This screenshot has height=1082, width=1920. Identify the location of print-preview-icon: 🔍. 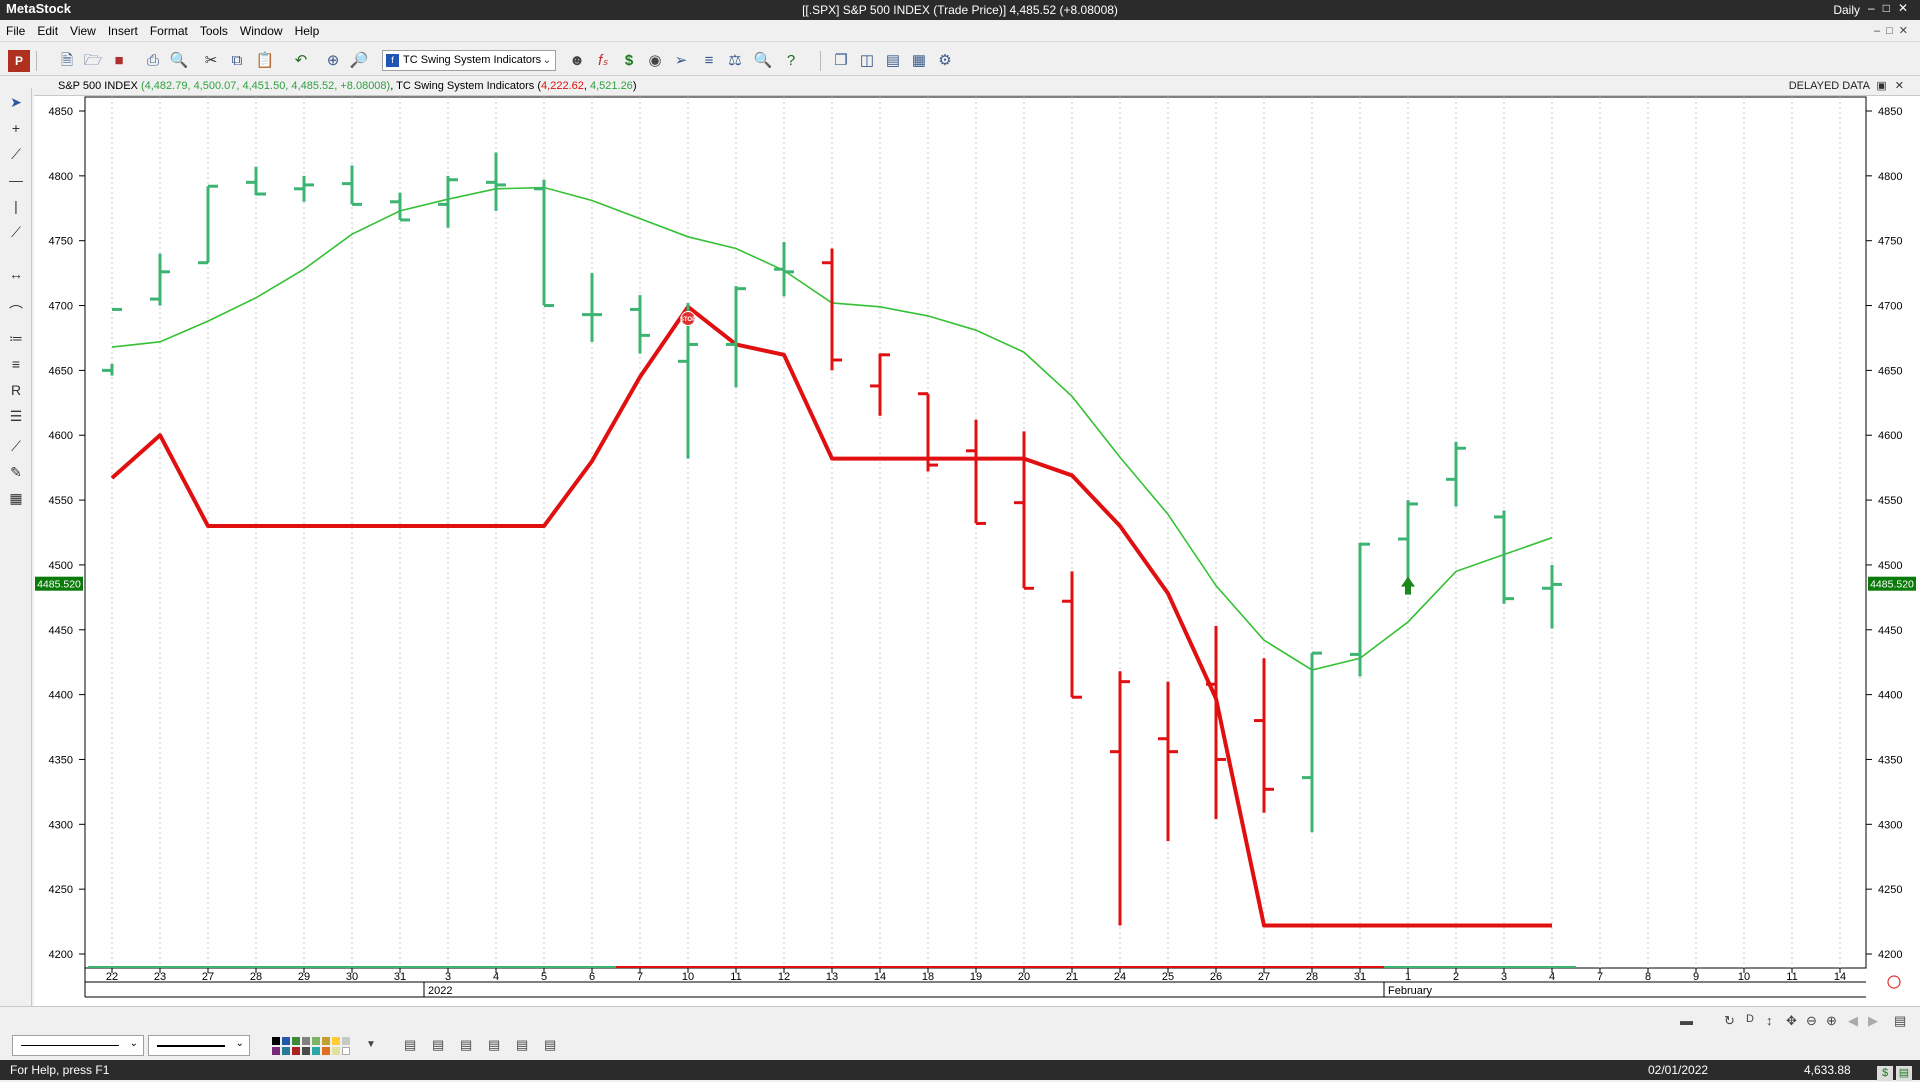
(179, 61).